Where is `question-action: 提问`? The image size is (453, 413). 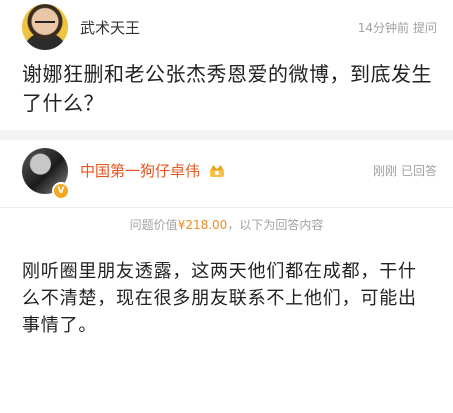 question-action: 提问 is located at coordinates (424, 28).